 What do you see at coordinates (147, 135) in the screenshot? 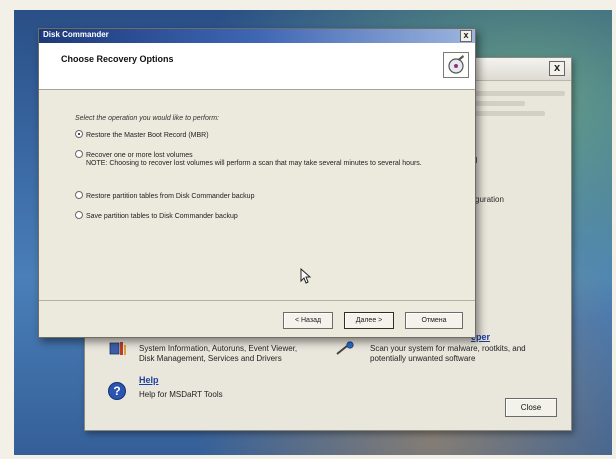
I see `option-restore-mbr-label: Restore the Master Boot Record (MBR)` at bounding box center [147, 135].